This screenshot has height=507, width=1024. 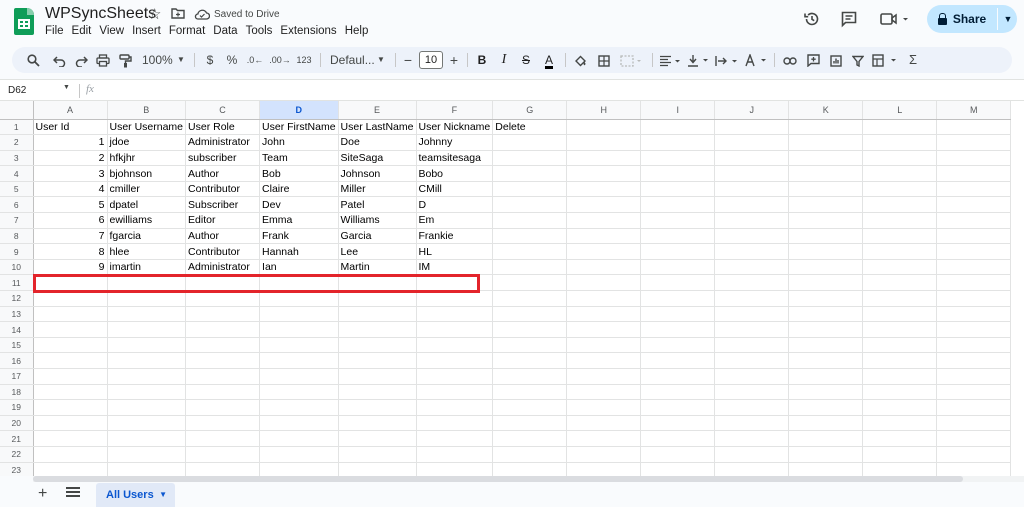 I want to click on cell-a4: 3, so click(x=70, y=173).